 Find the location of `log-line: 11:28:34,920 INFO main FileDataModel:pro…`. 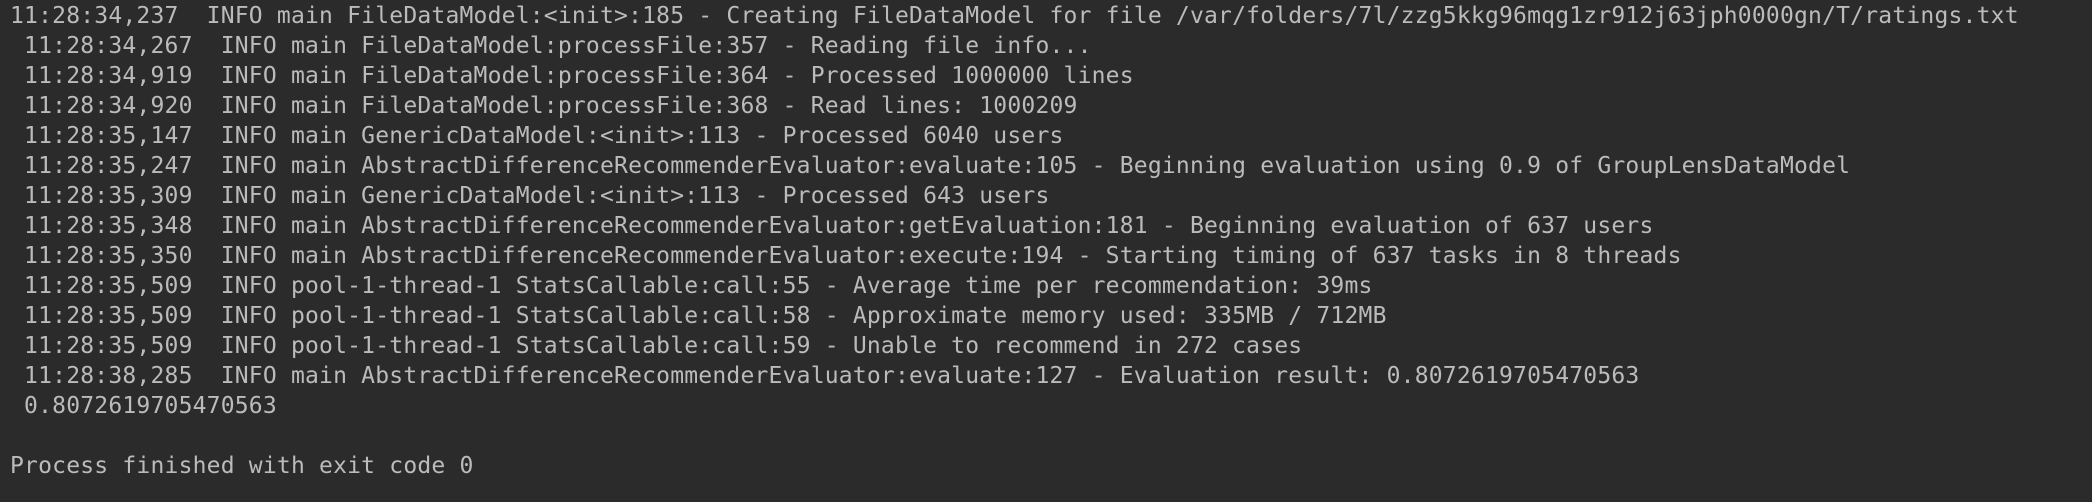

log-line: 11:28:34,920 INFO main FileDataModel:pro… is located at coordinates (544, 106).